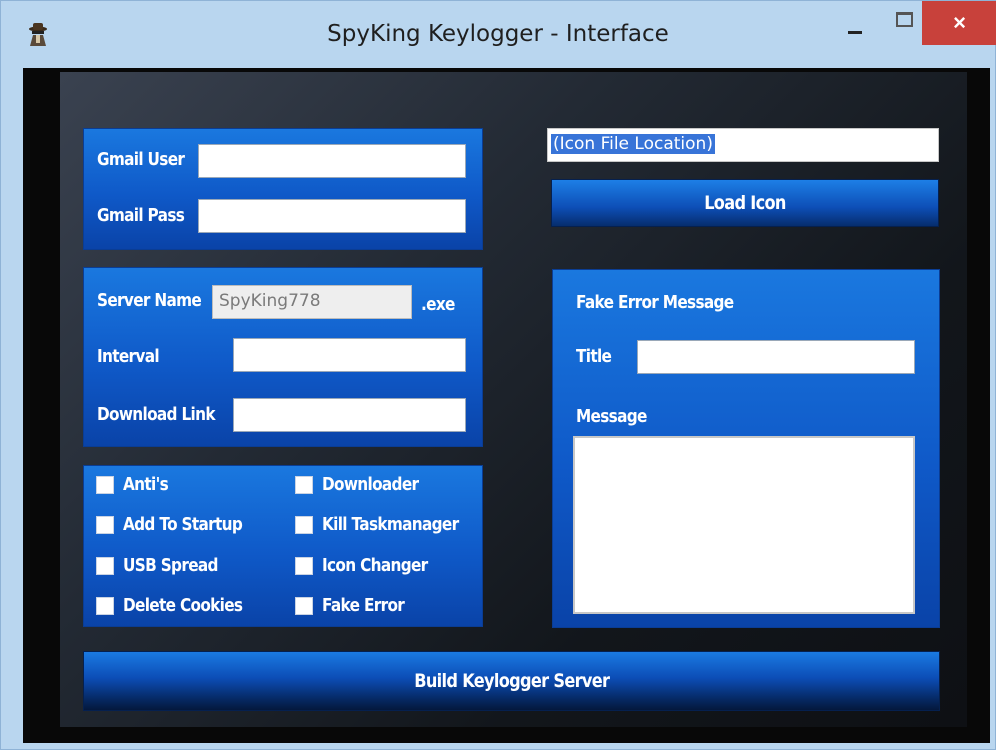 The height and width of the screenshot is (750, 996). Describe the element at coordinates (855, 23) in the screenshot. I see `minimize-button` at that location.